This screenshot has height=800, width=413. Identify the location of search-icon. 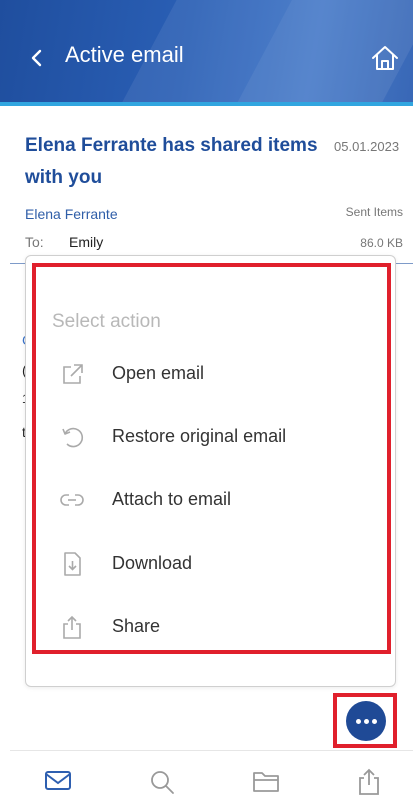
(162, 782).